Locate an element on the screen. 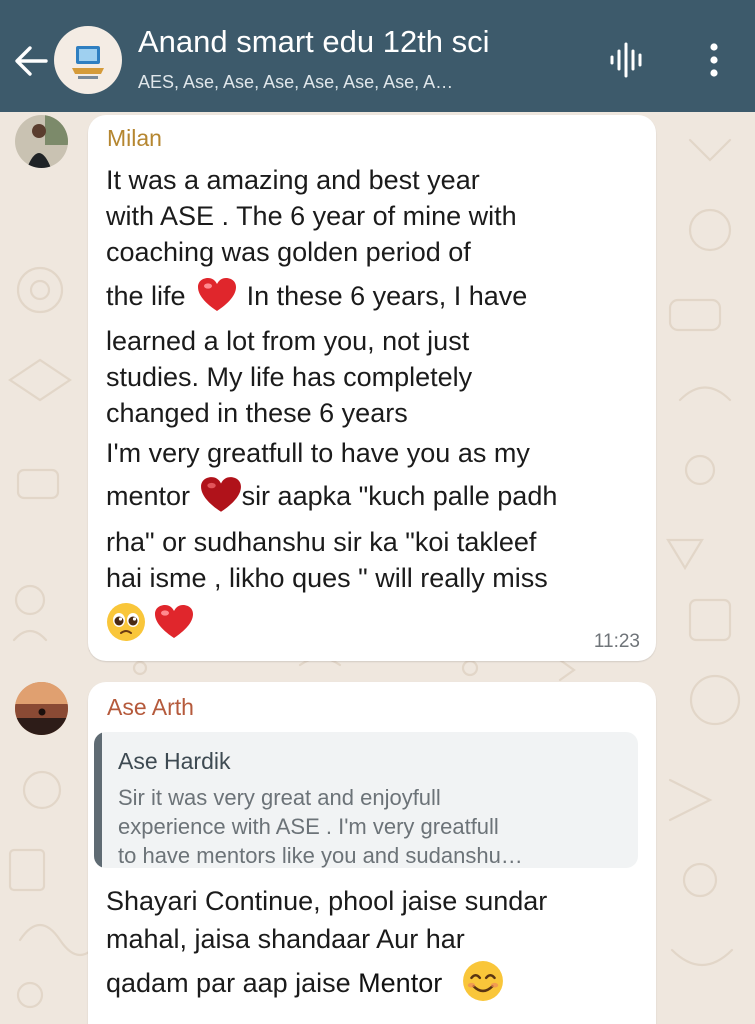  pleading-face-emoji is located at coordinates (126, 622).